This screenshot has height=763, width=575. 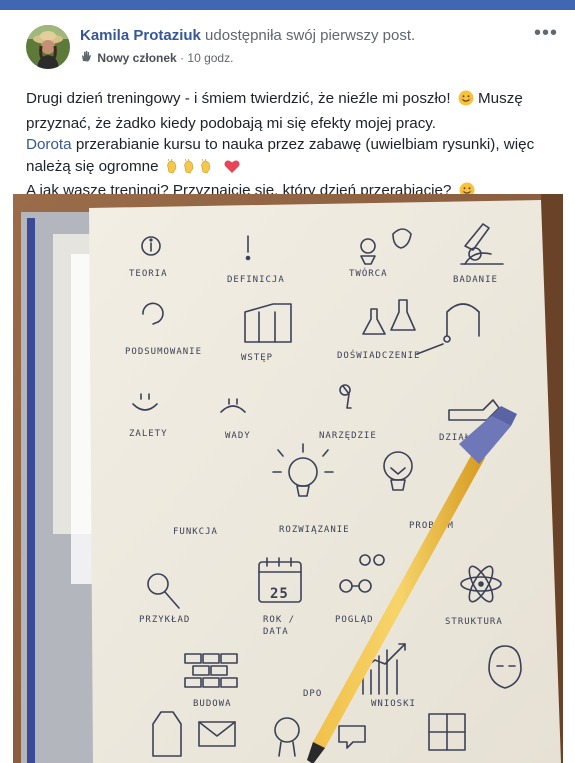 What do you see at coordinates (279, 620) in the screenshot?
I see `label-rok: ROK /` at bounding box center [279, 620].